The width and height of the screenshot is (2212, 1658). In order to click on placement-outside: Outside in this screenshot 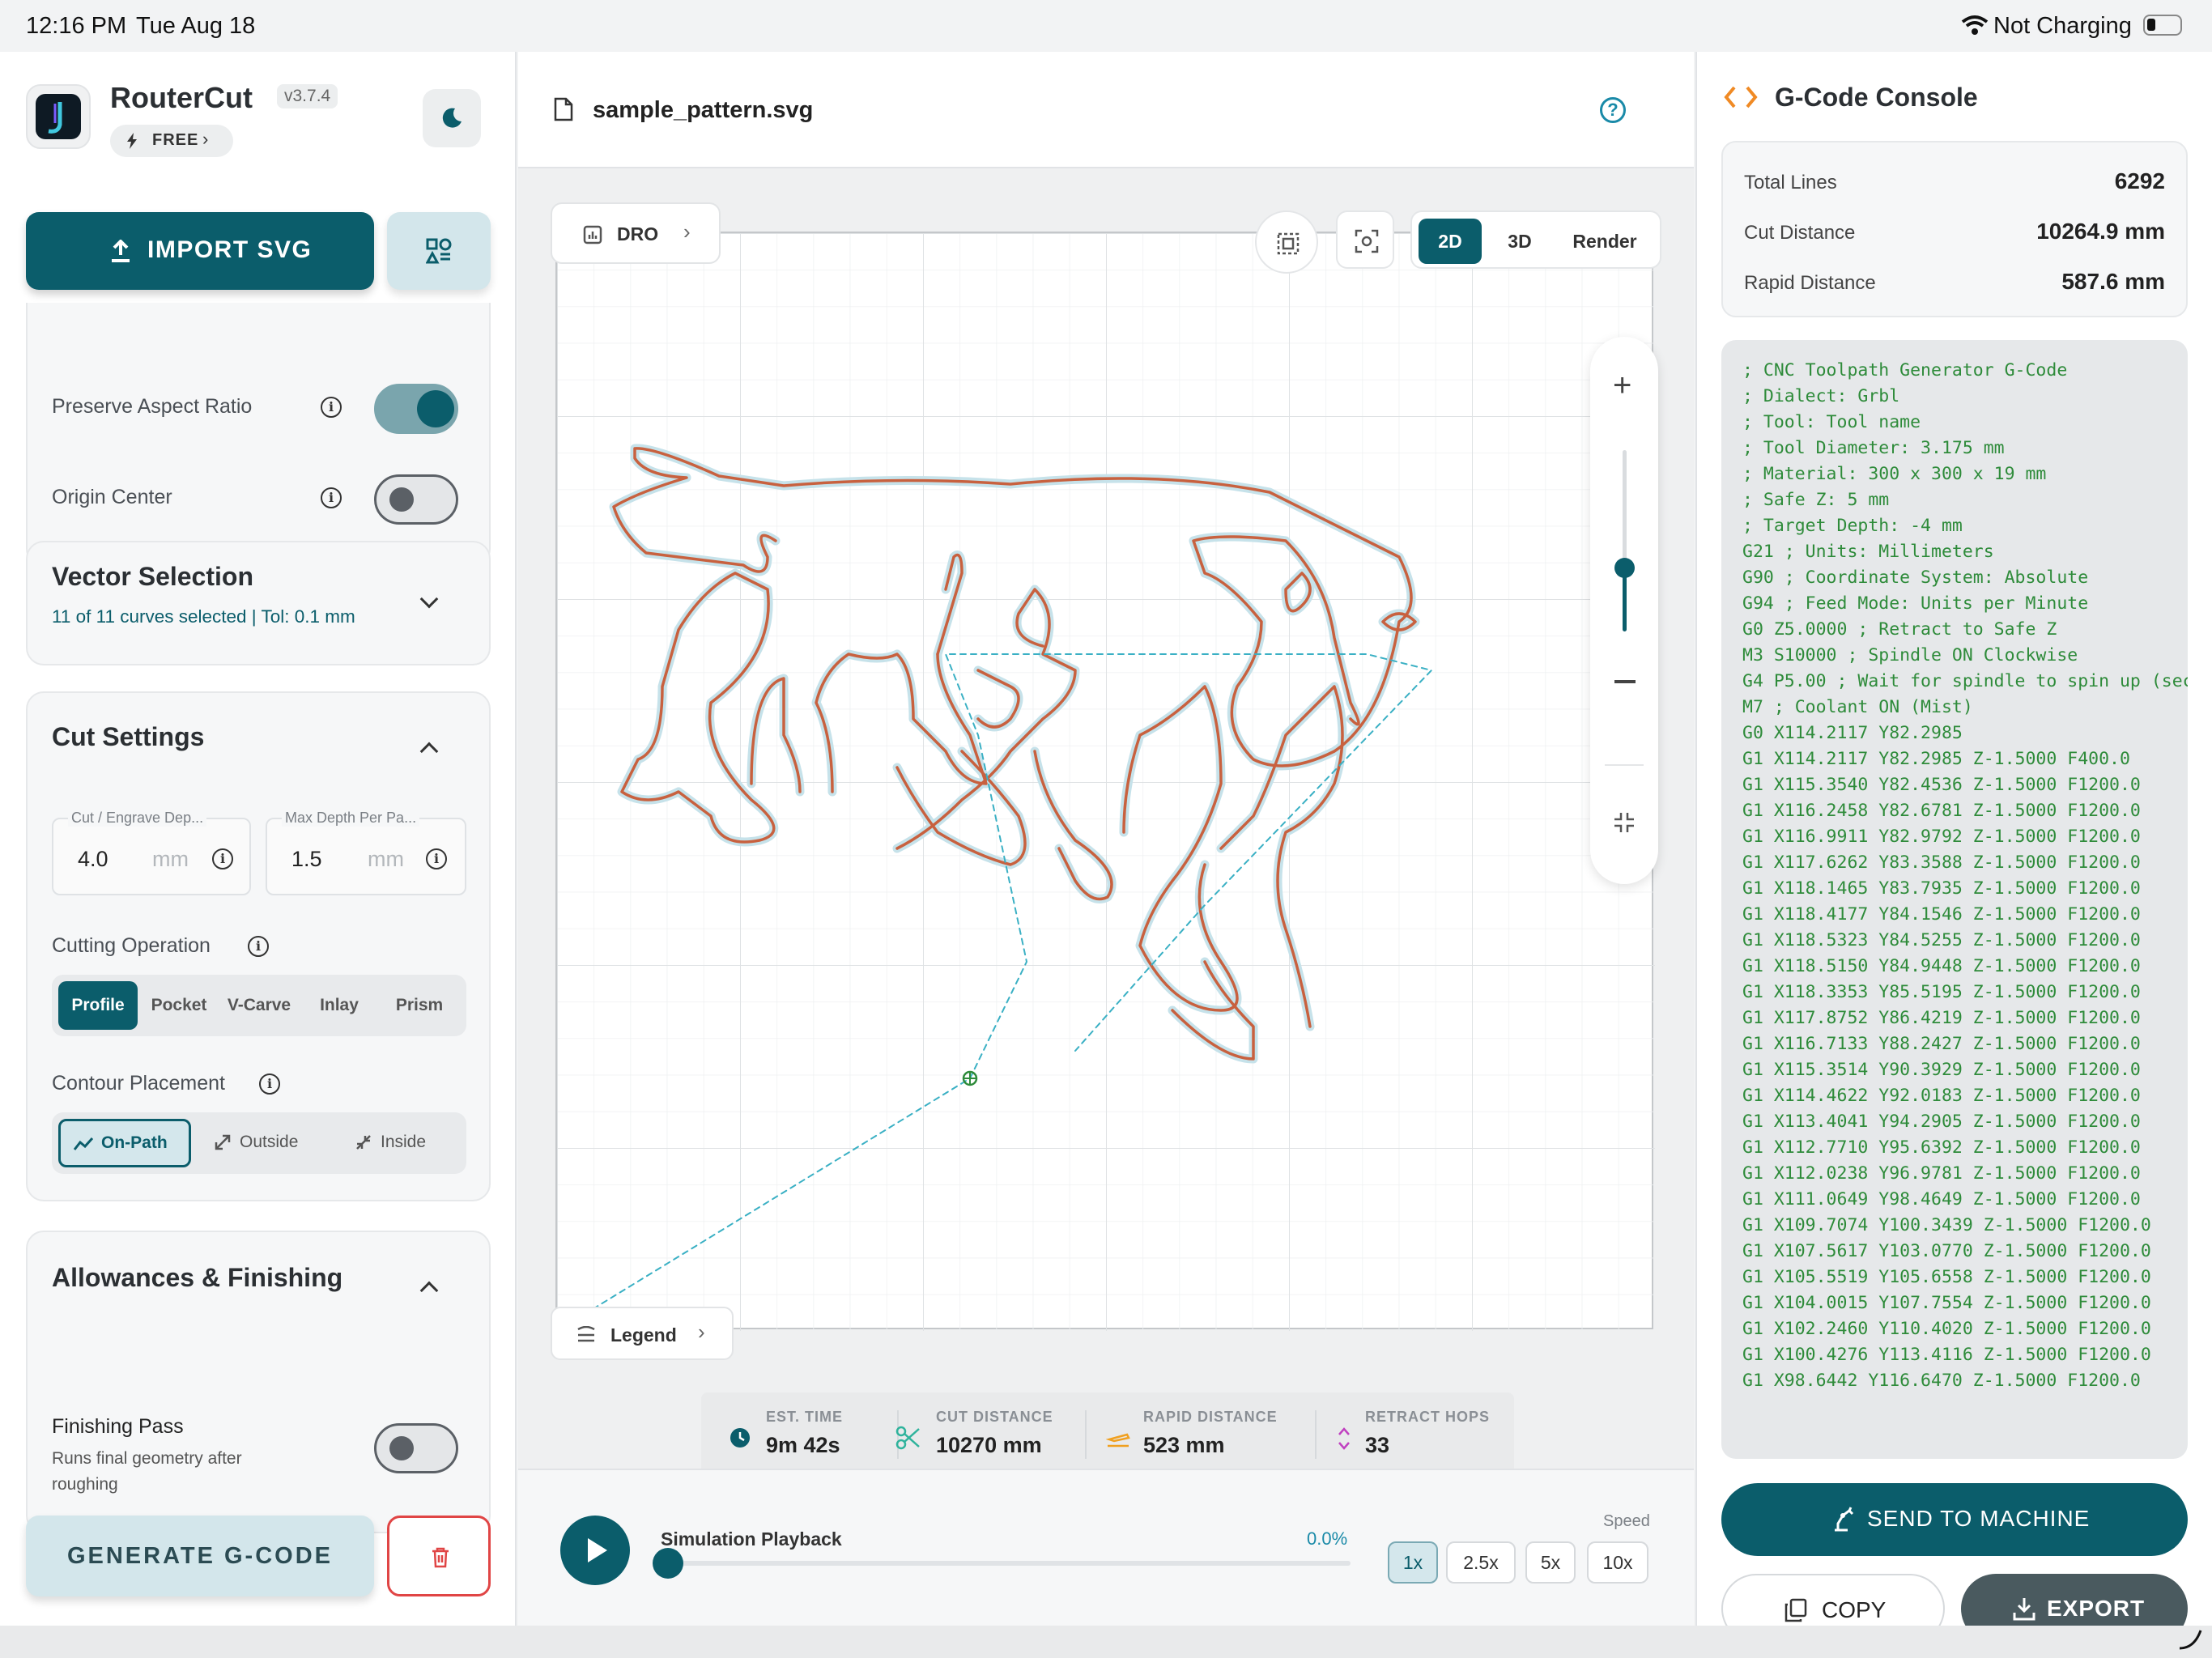, I will do `click(267, 1143)`.